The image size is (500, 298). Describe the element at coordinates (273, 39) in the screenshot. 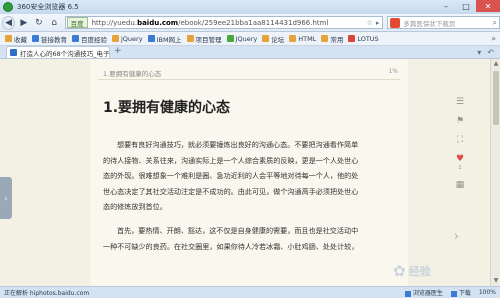

I see `bookmark-item: 论坛` at that location.